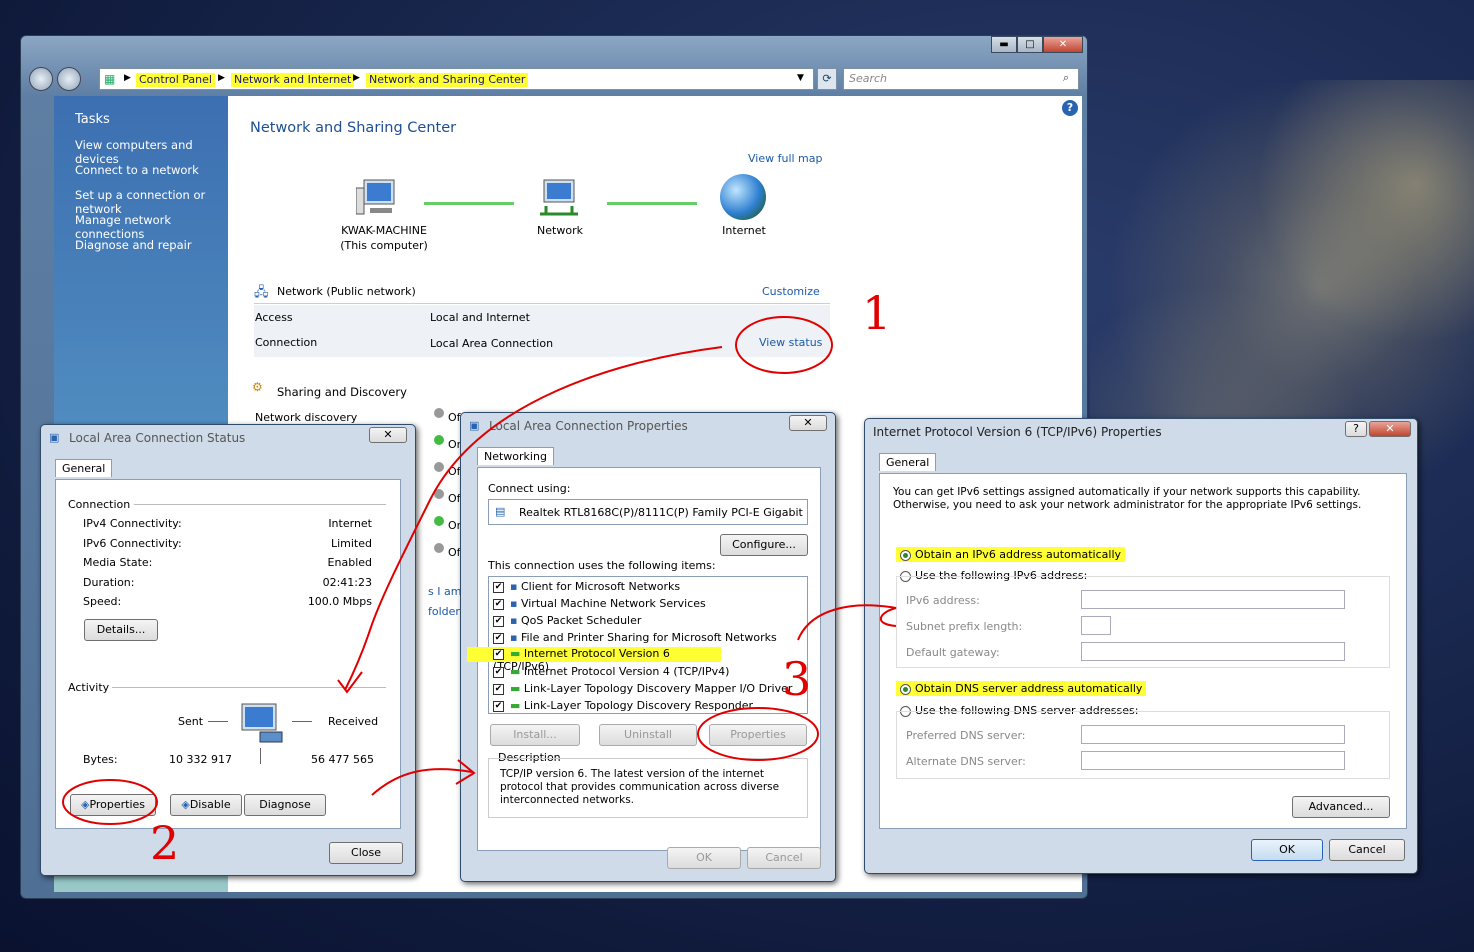  I want to click on annotation-circle-properties, so click(110, 802).